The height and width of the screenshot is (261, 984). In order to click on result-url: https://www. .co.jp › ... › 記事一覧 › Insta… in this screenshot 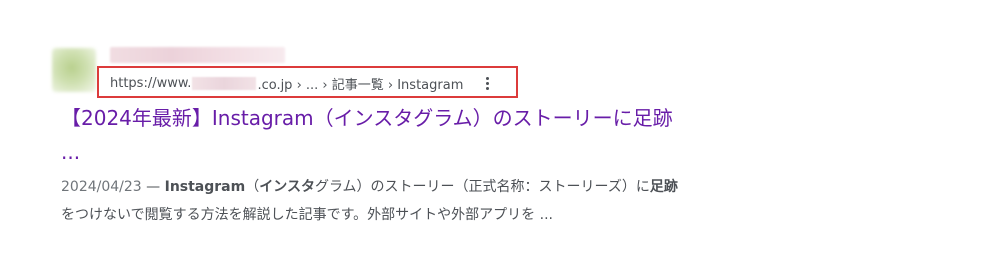, I will do `click(287, 83)`.